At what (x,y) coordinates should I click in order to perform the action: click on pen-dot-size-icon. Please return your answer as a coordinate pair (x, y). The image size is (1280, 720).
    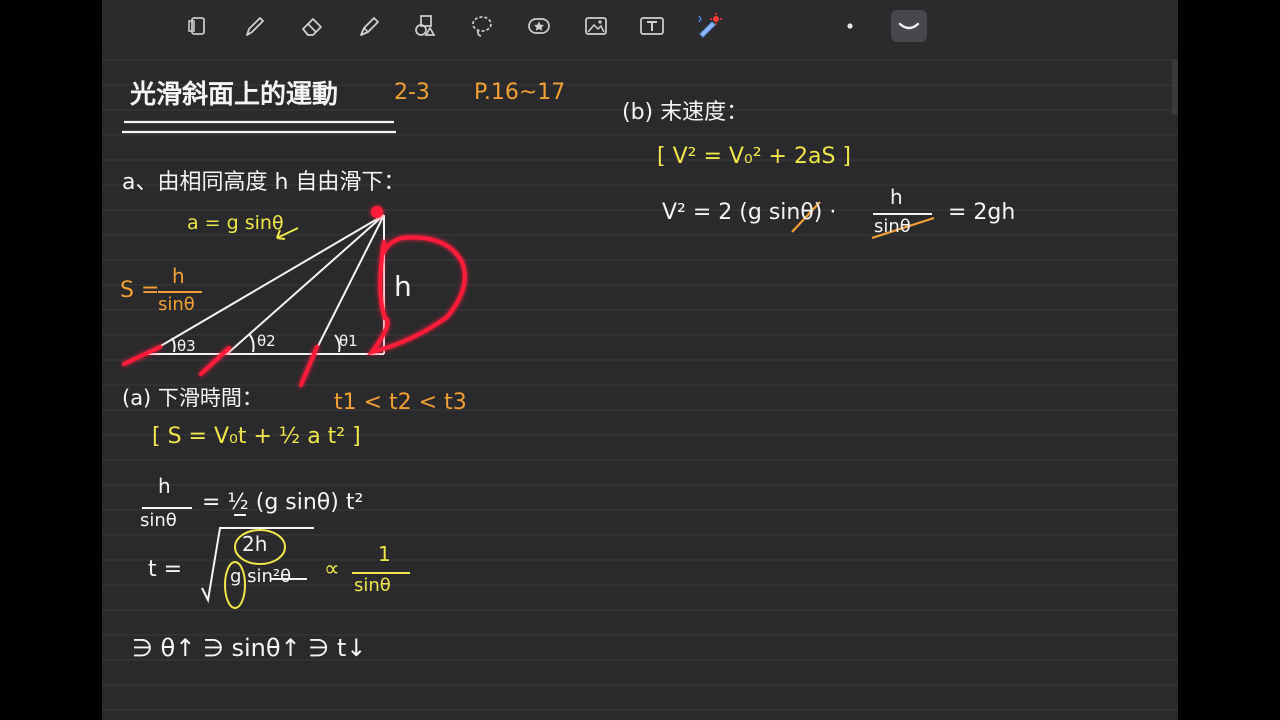
    Looking at the image, I should click on (850, 26).